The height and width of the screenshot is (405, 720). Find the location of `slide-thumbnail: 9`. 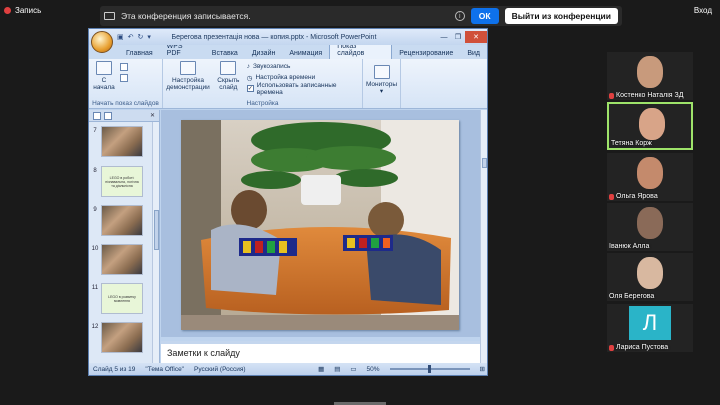

slide-thumbnail: 9 is located at coordinates (121, 220).